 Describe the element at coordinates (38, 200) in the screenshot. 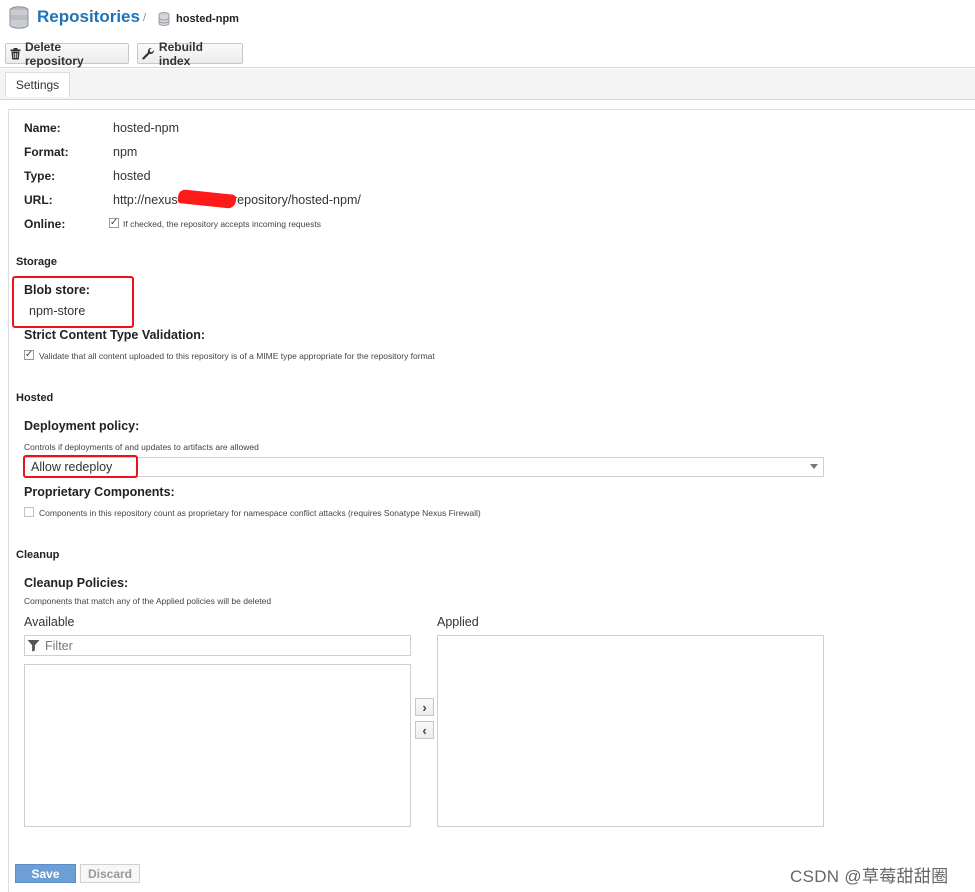

I see `url-label: URL:` at that location.